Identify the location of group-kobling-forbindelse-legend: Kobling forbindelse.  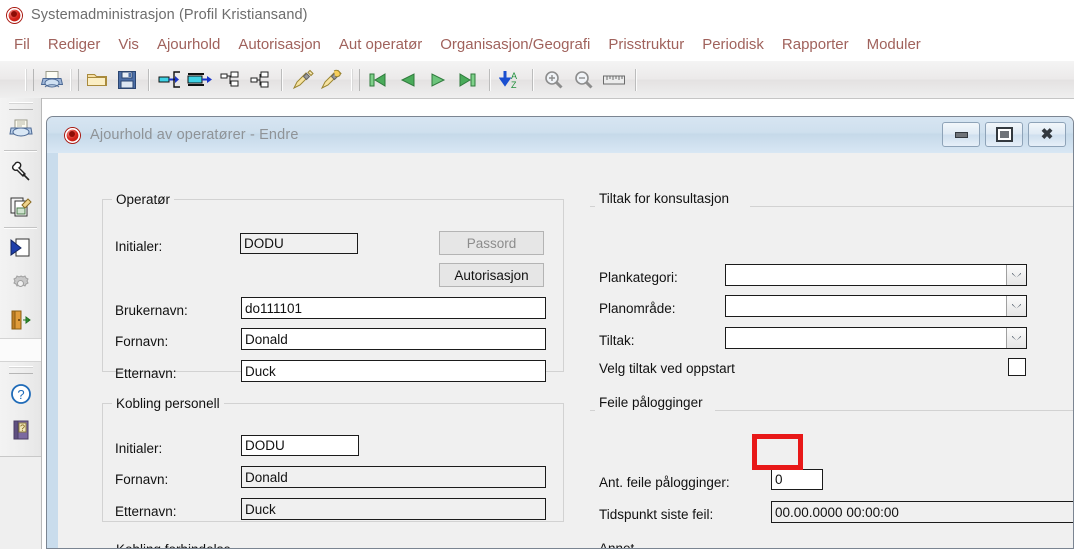
(173, 545).